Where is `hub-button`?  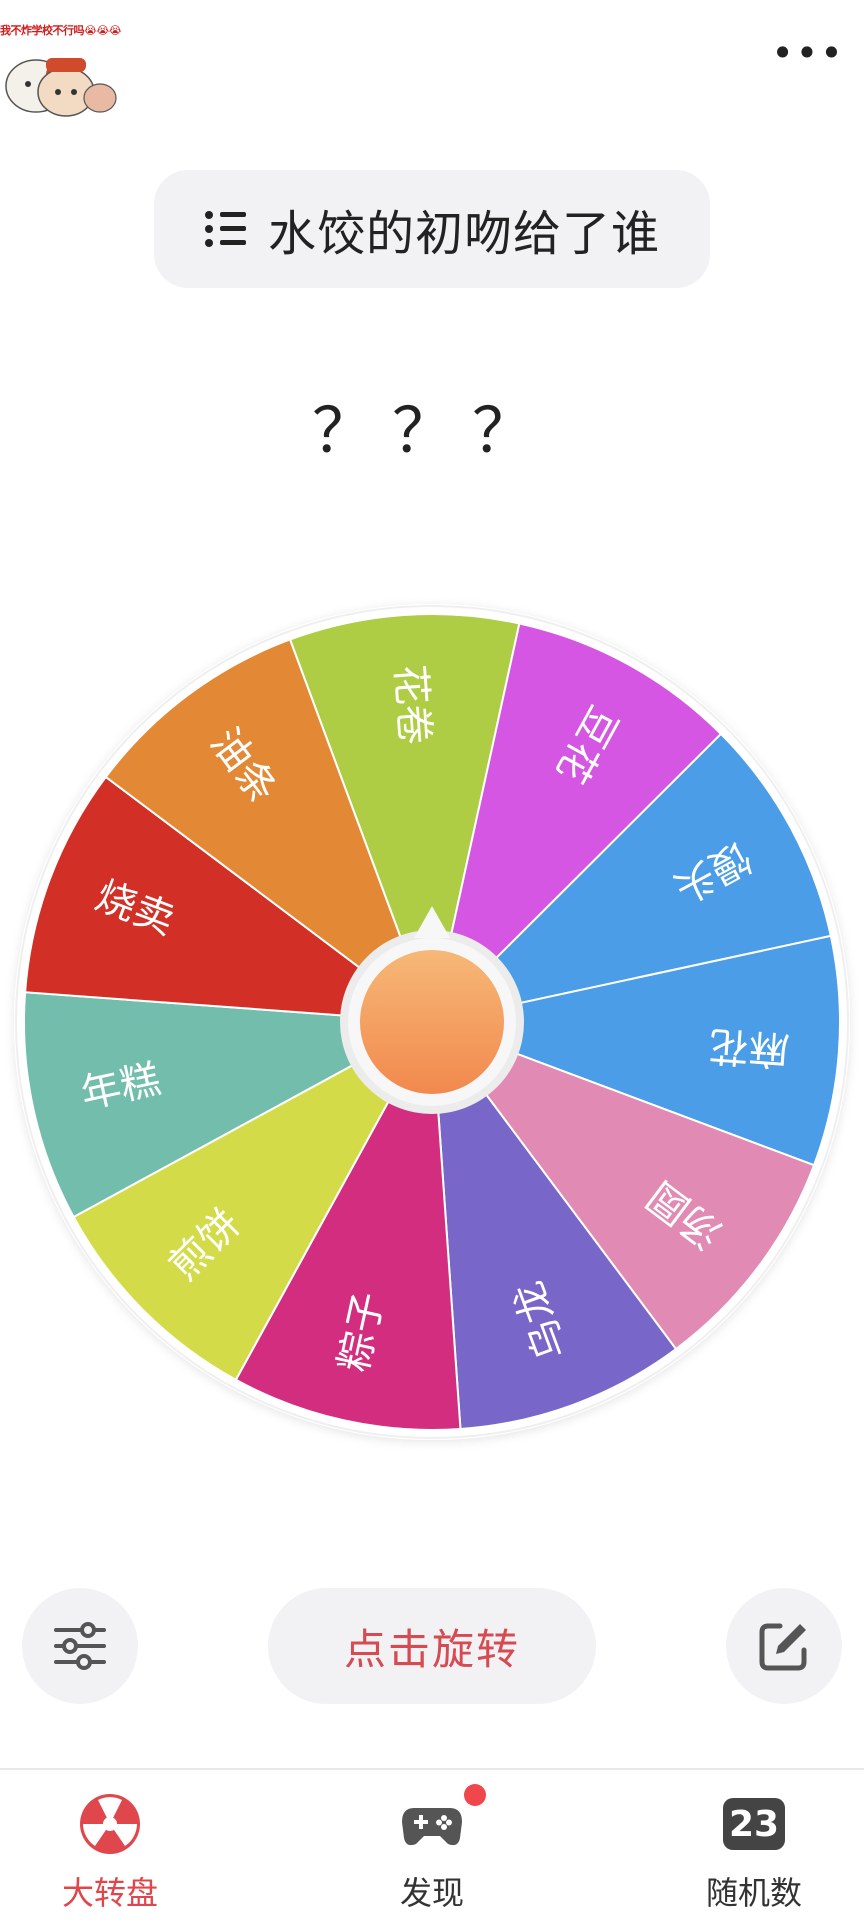 hub-button is located at coordinates (432, 1022).